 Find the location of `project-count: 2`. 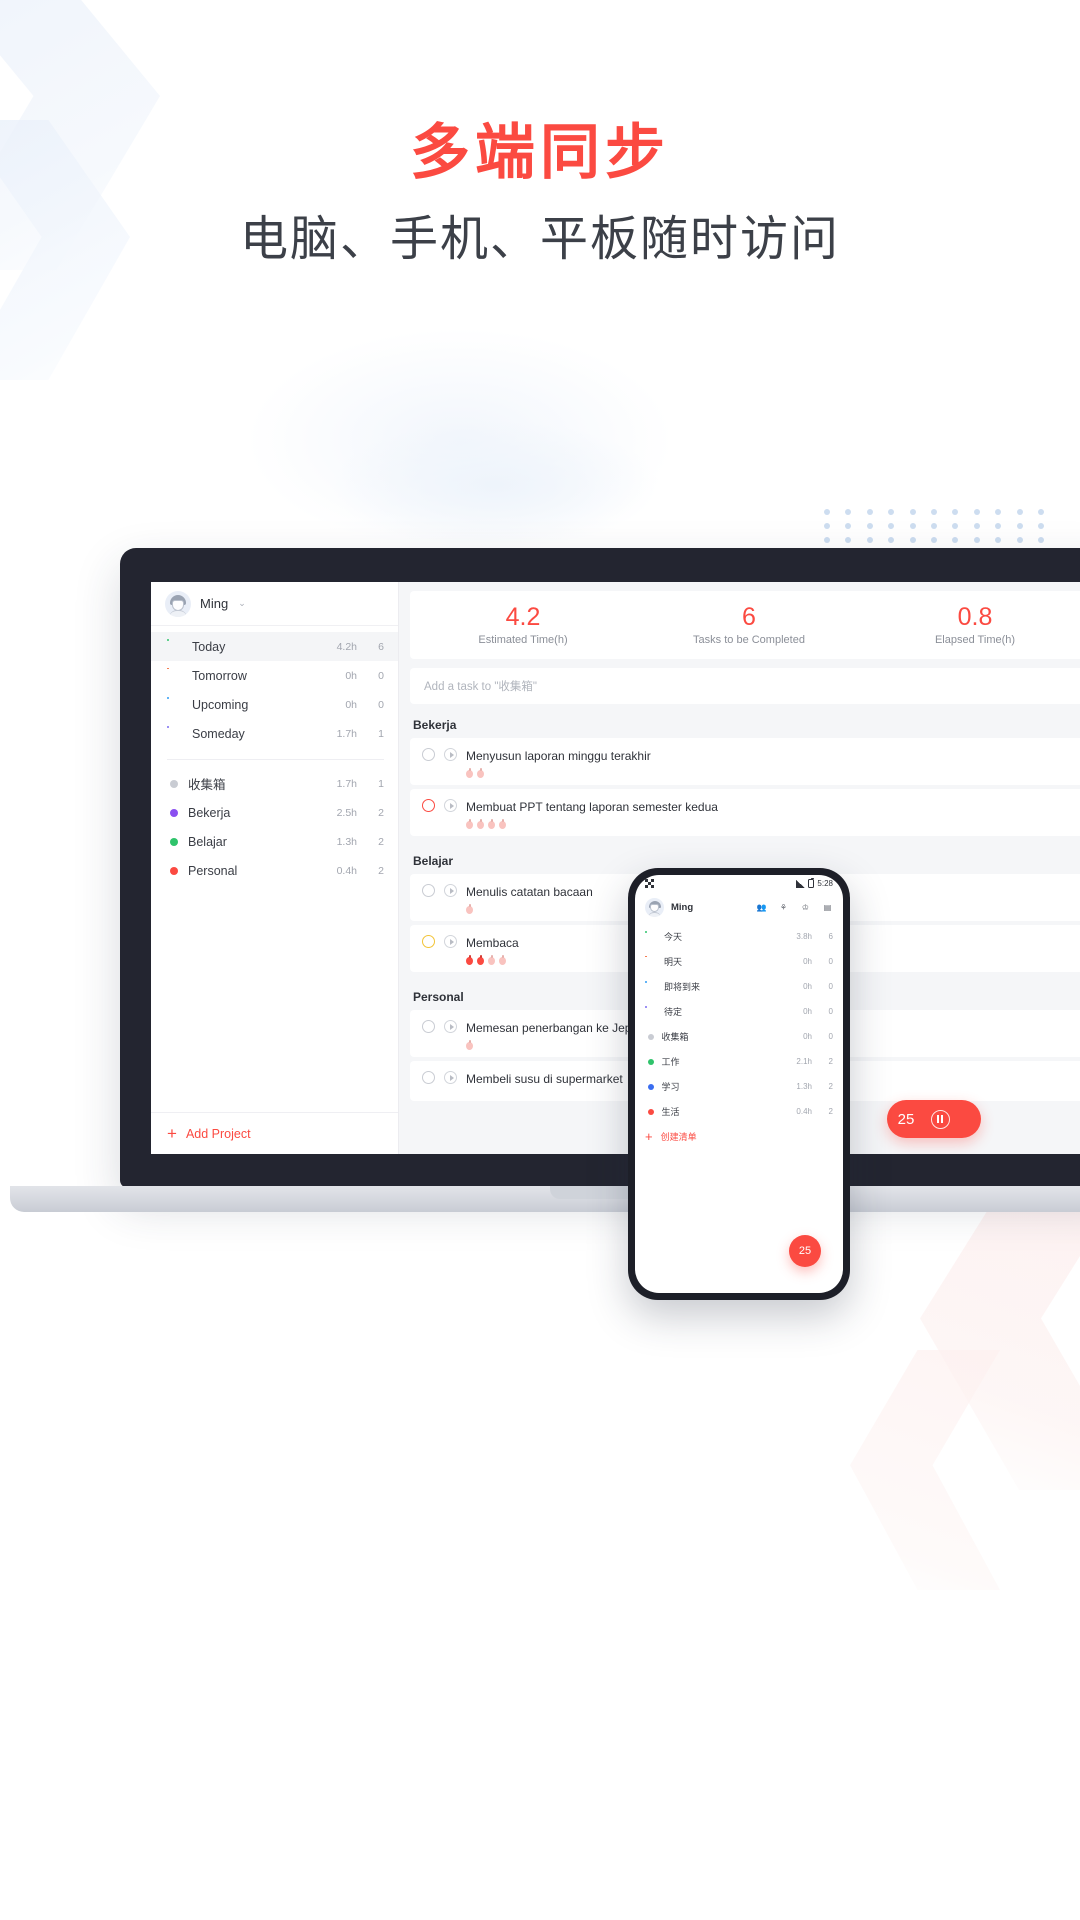

project-count: 2 is located at coordinates (381, 812).